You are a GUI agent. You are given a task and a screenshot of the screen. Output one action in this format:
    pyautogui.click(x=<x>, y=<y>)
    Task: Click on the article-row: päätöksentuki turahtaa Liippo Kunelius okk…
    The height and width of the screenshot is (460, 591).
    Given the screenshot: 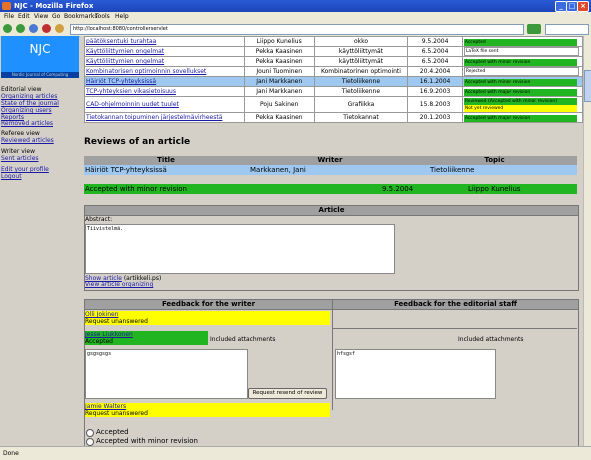 What is the action you would take?
    pyautogui.click(x=333, y=41)
    